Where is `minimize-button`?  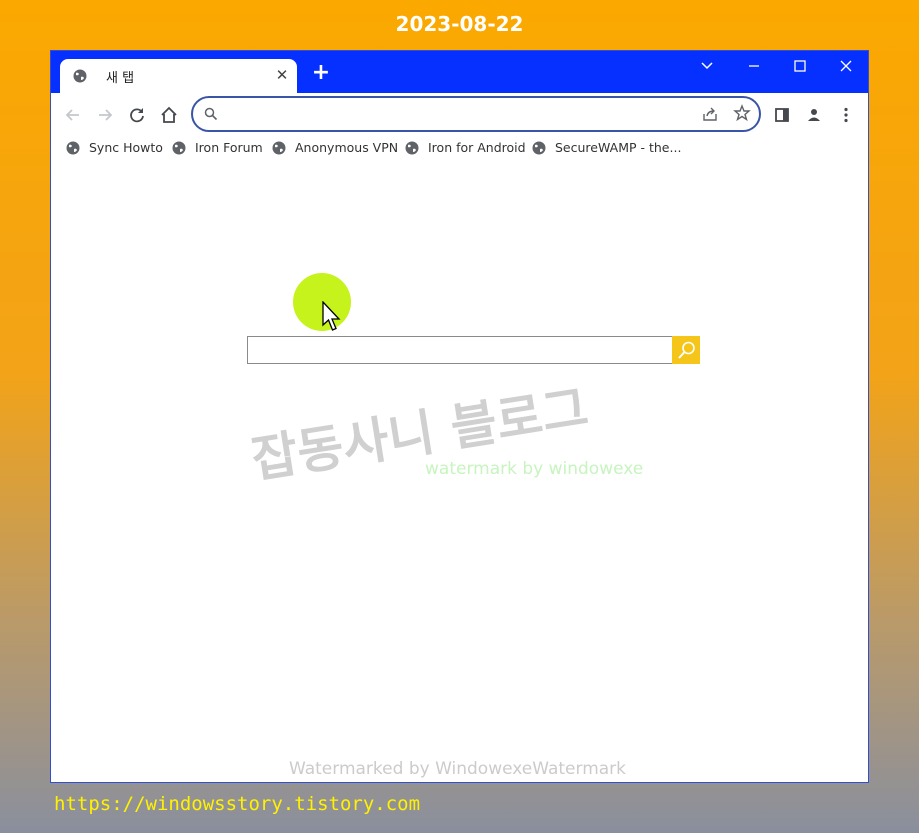 minimize-button is located at coordinates (754, 66).